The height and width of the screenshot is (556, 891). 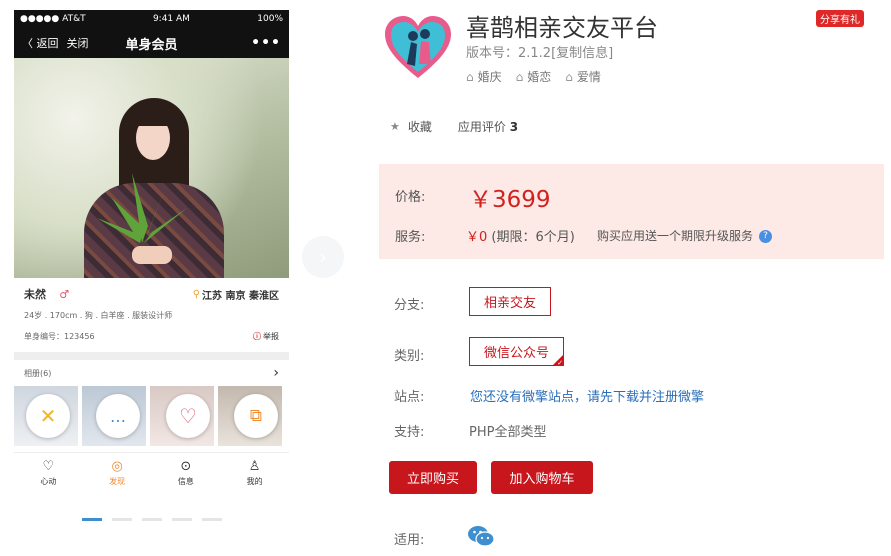 What do you see at coordinates (587, 395) in the screenshot?
I see `site-link: 您还没有微擎站点，请先下载并注册微擎` at bounding box center [587, 395].